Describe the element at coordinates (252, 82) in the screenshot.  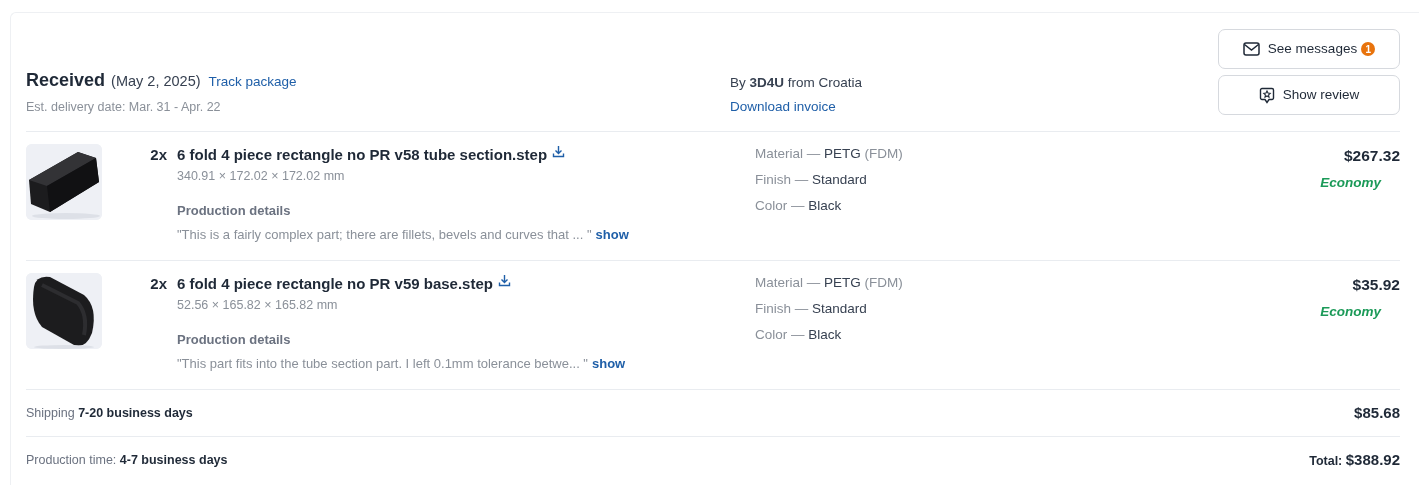
I see `track-package-link: Track package` at that location.